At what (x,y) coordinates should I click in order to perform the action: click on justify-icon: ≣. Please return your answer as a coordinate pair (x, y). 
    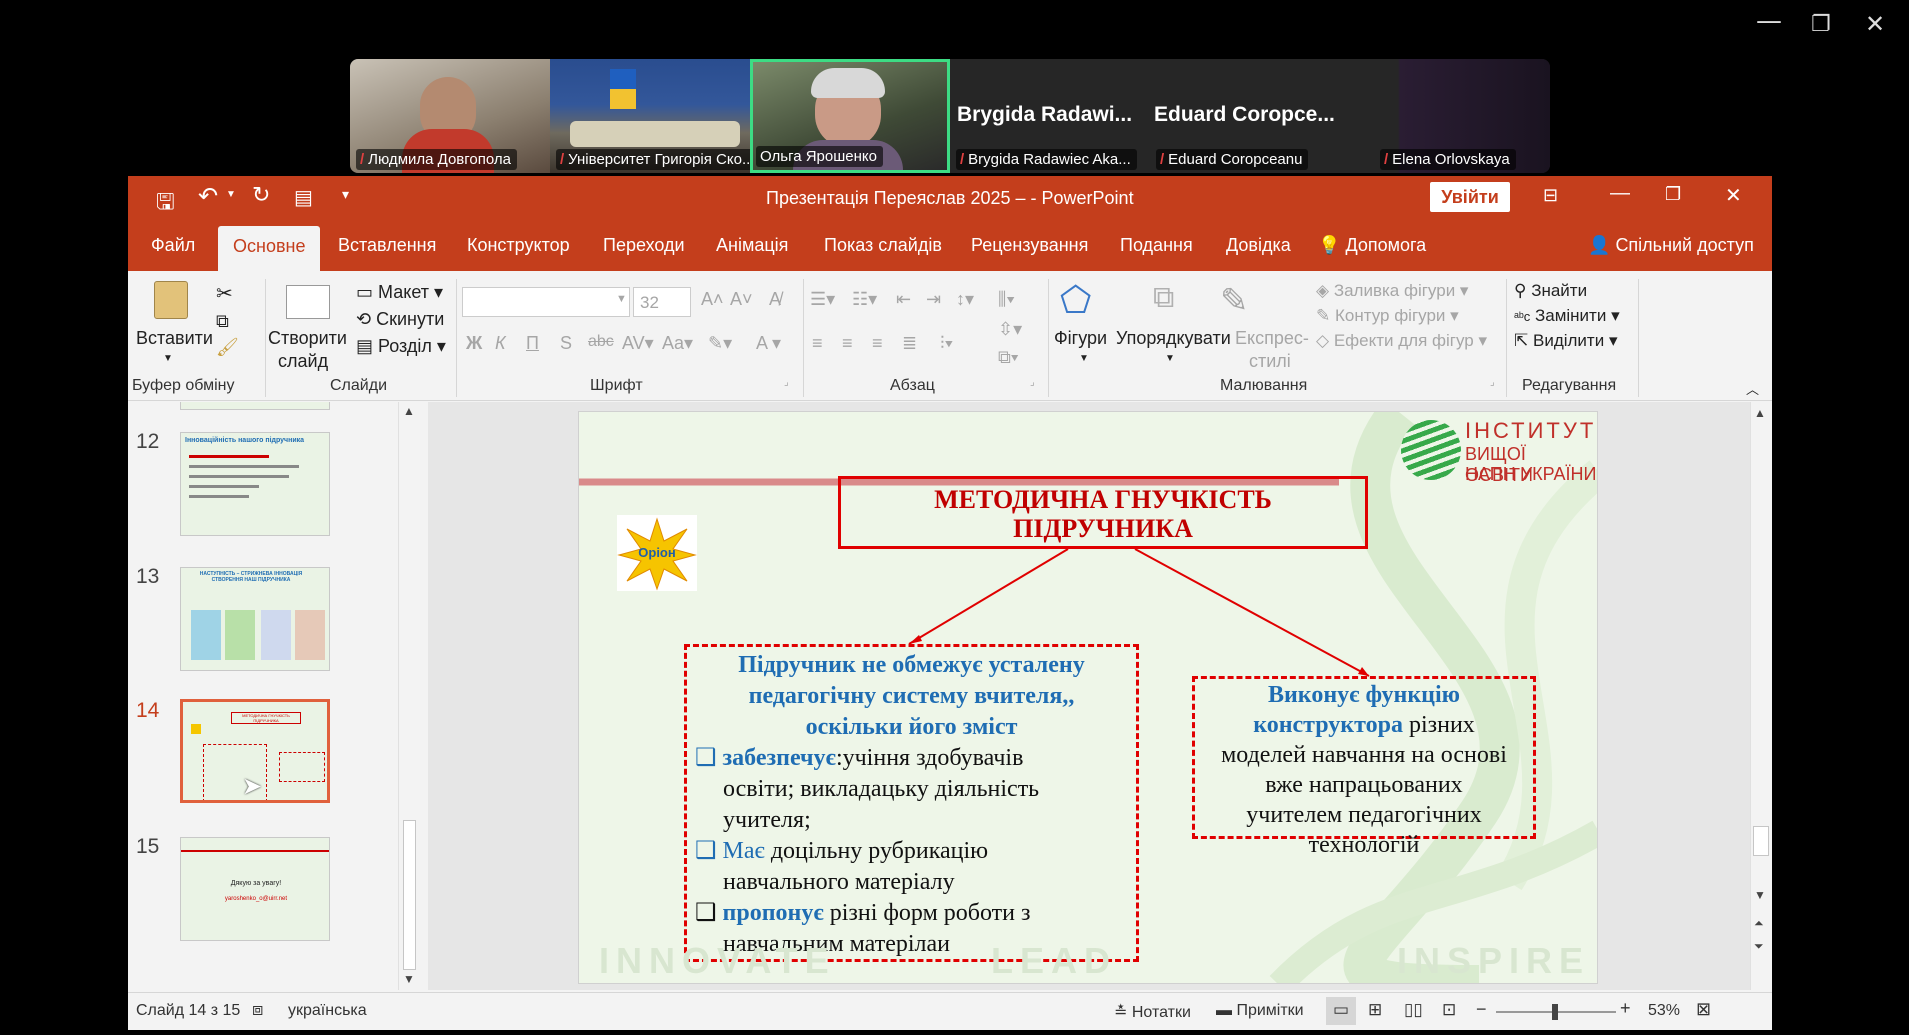
    Looking at the image, I should click on (909, 343).